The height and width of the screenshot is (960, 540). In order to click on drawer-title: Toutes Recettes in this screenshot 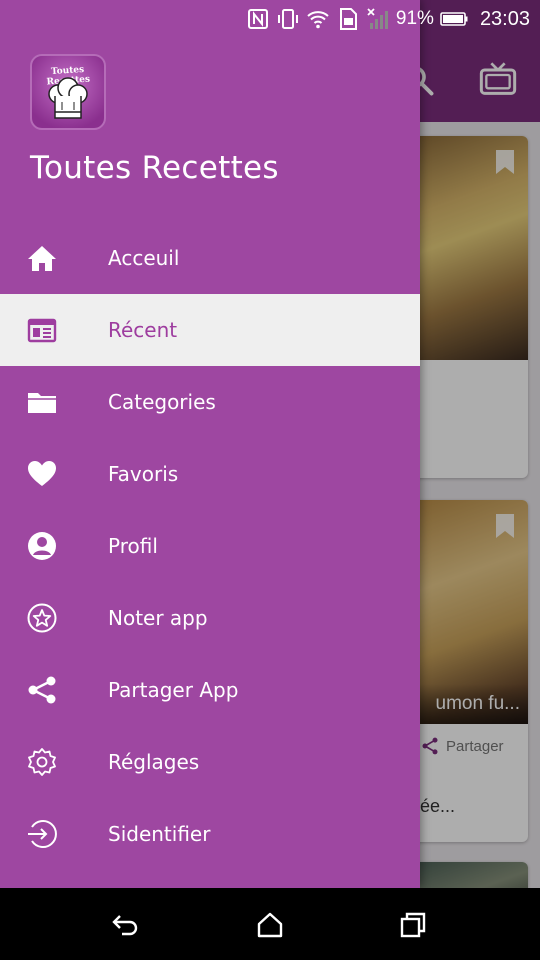, I will do `click(154, 168)`.